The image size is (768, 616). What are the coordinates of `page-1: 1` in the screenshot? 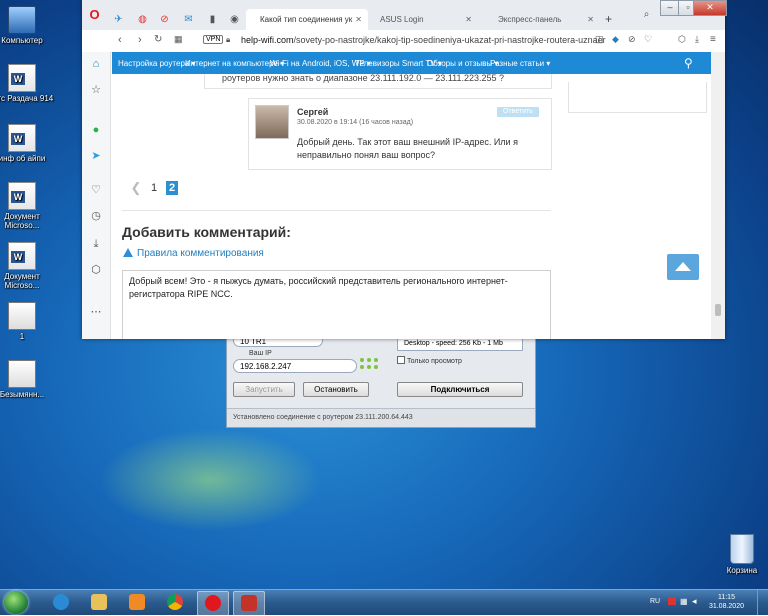 It's located at (154, 188).